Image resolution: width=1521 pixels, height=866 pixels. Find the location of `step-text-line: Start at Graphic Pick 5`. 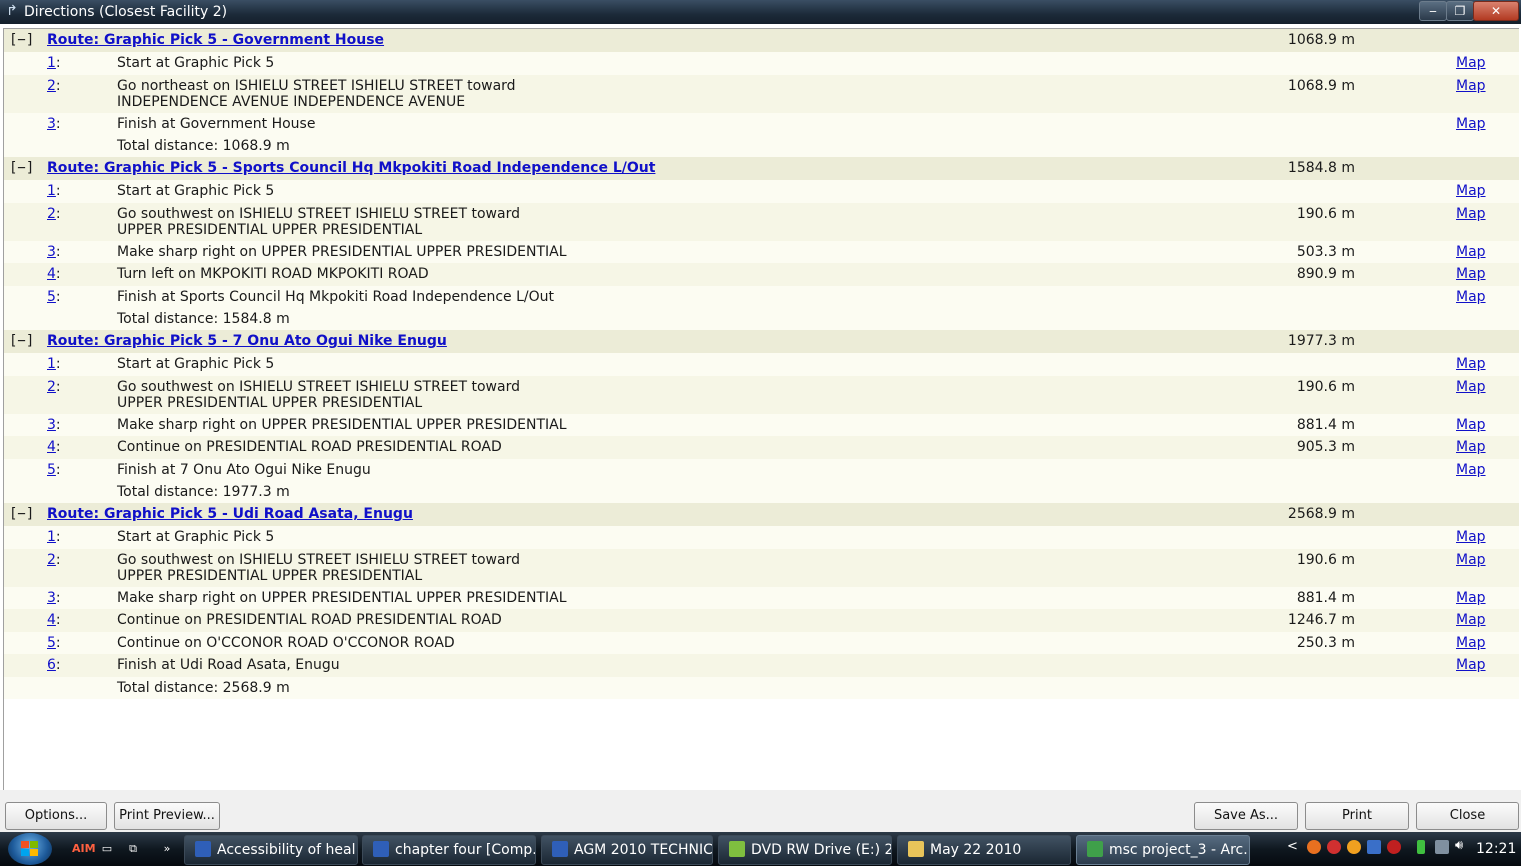

step-text-line: Start at Graphic Pick 5 is located at coordinates (196, 364).